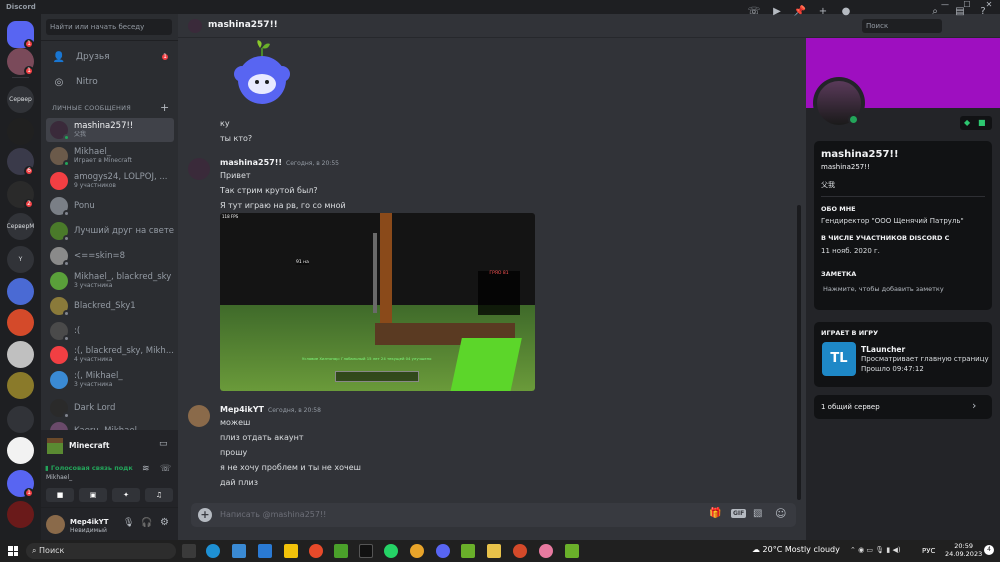 This screenshot has height=562, width=1000. What do you see at coordinates (163, 444) in the screenshot?
I see `screen-icon: ▭` at bounding box center [163, 444].